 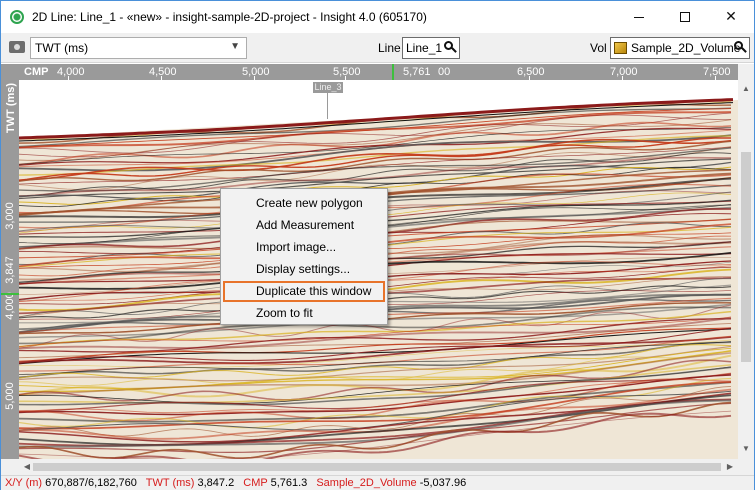 What do you see at coordinates (347, 72) in the screenshot?
I see `cmp-tick-label: 5,500` at bounding box center [347, 72].